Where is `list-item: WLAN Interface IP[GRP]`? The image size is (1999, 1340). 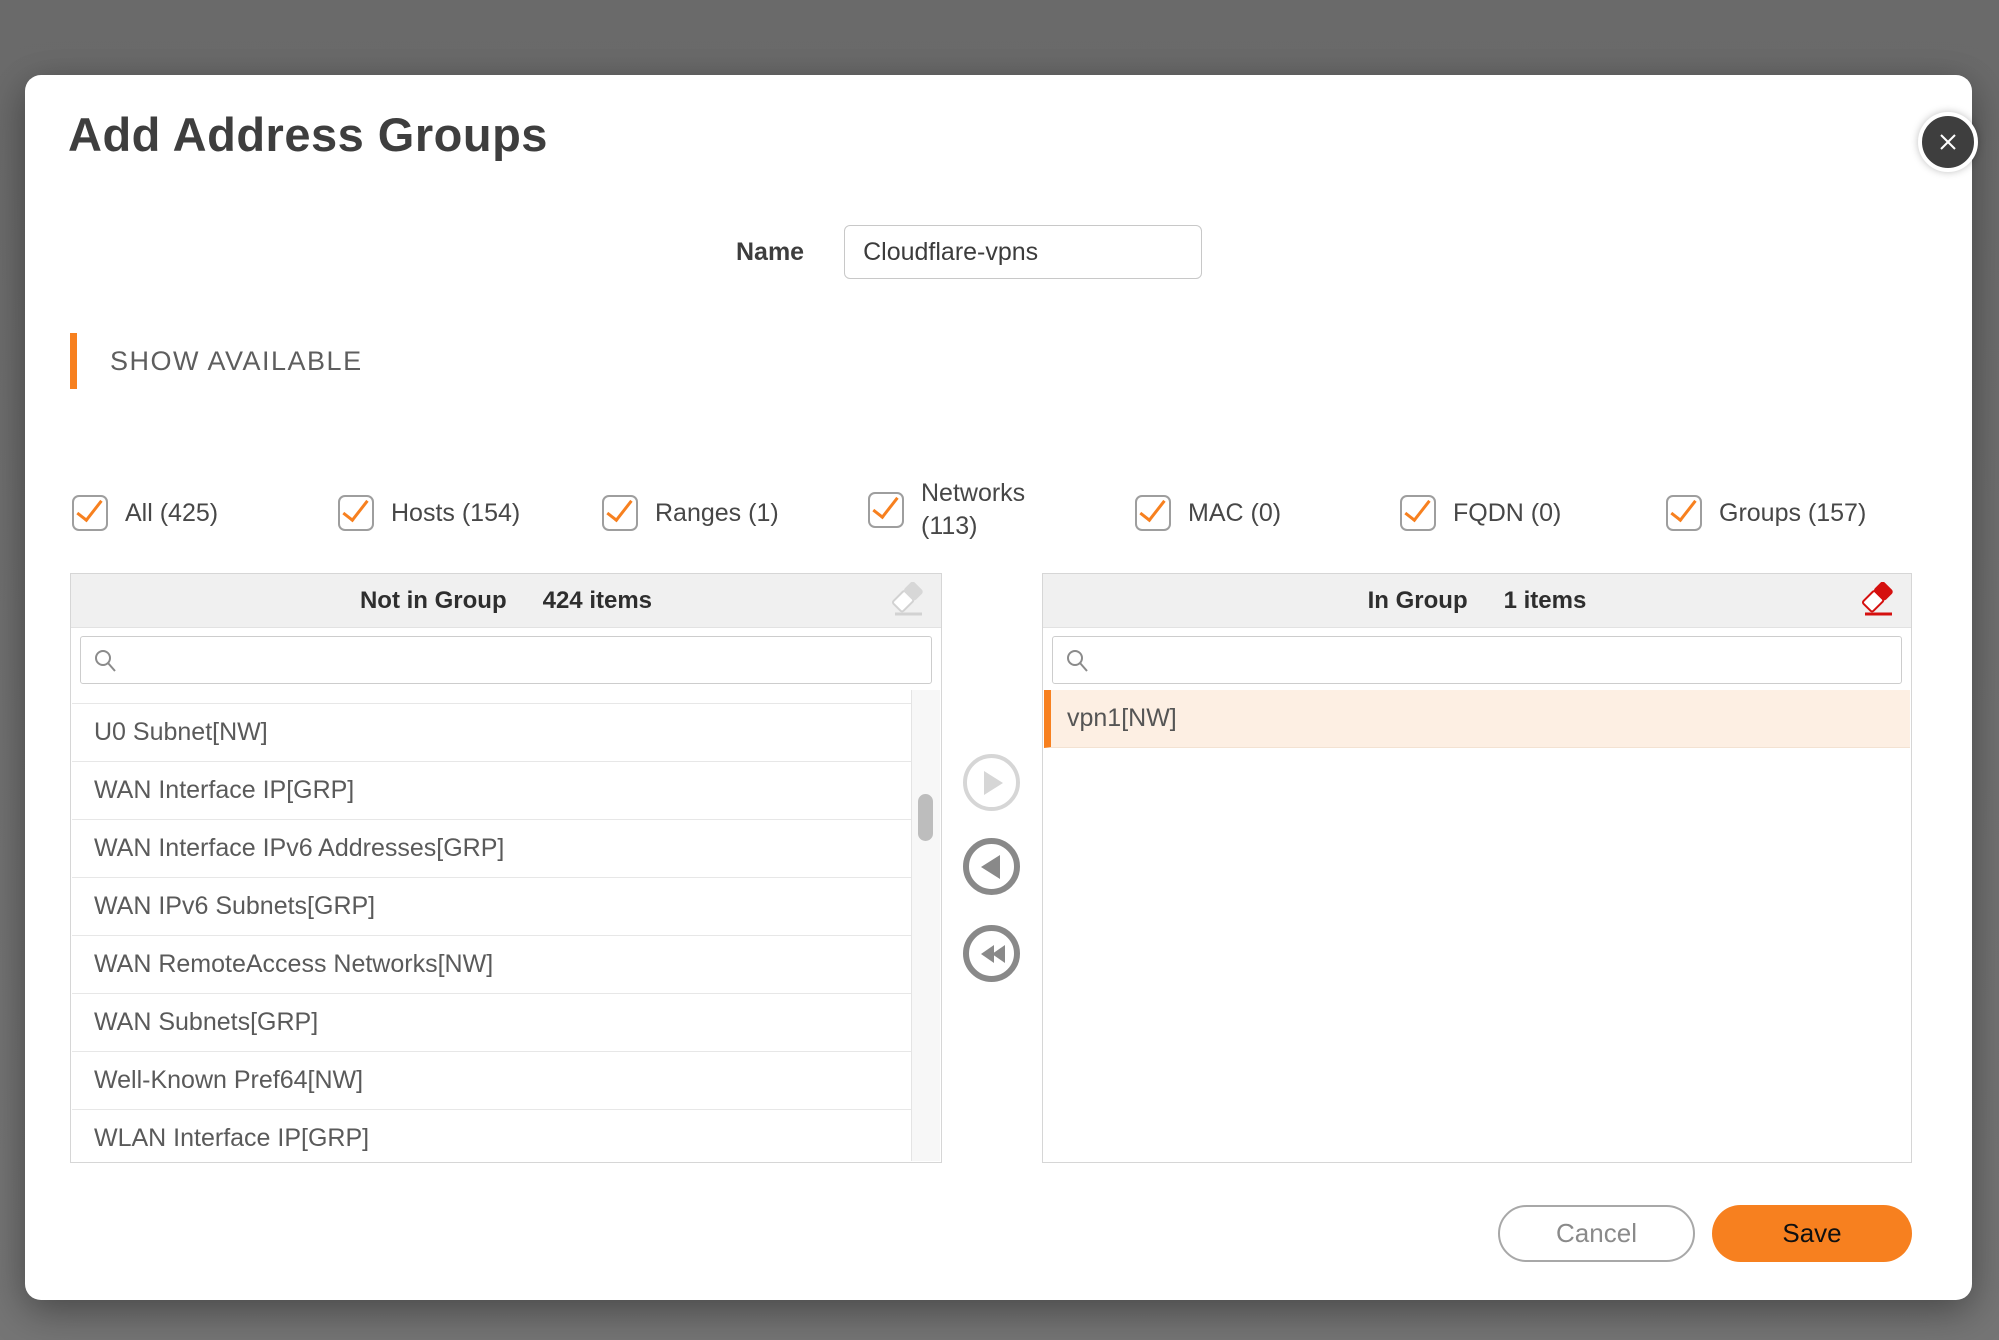
list-item: WLAN Interface IP[GRP] is located at coordinates (492, 1135).